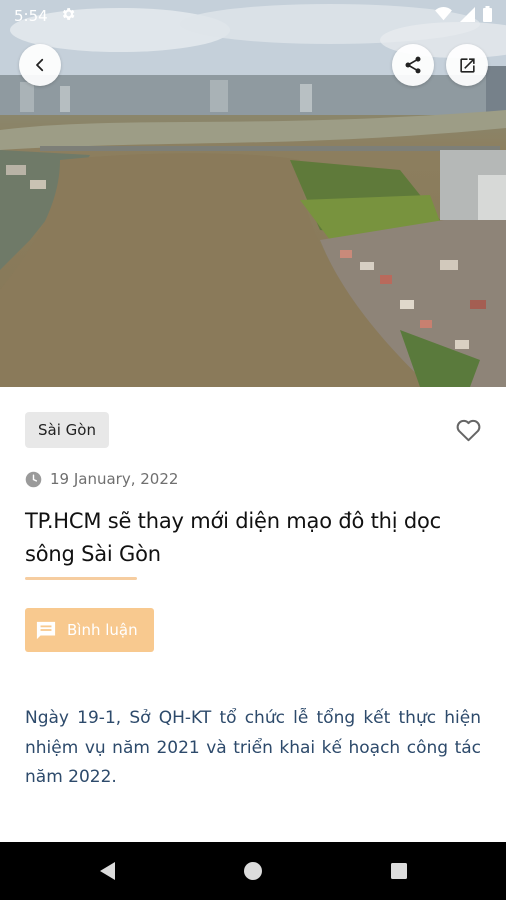 This screenshot has width=506, height=900. I want to click on open-in-browser-button, so click(467, 65).